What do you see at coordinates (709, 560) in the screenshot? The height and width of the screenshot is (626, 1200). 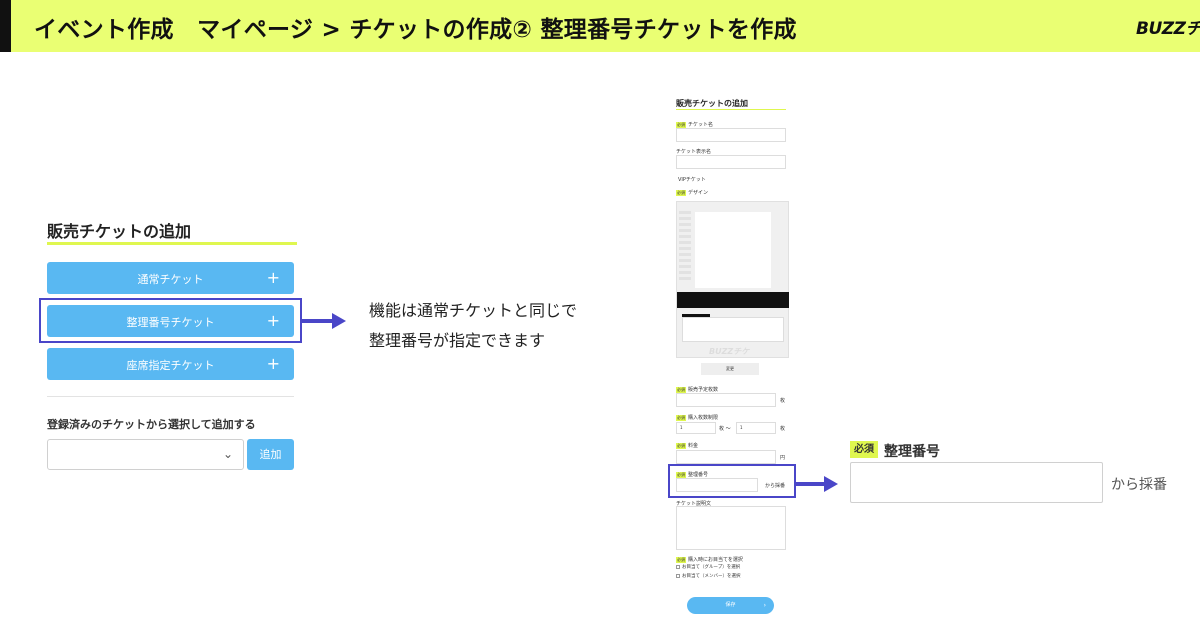 I see `assign-on-purchase-label: 必須 購入時にお目当てを選択` at bounding box center [709, 560].